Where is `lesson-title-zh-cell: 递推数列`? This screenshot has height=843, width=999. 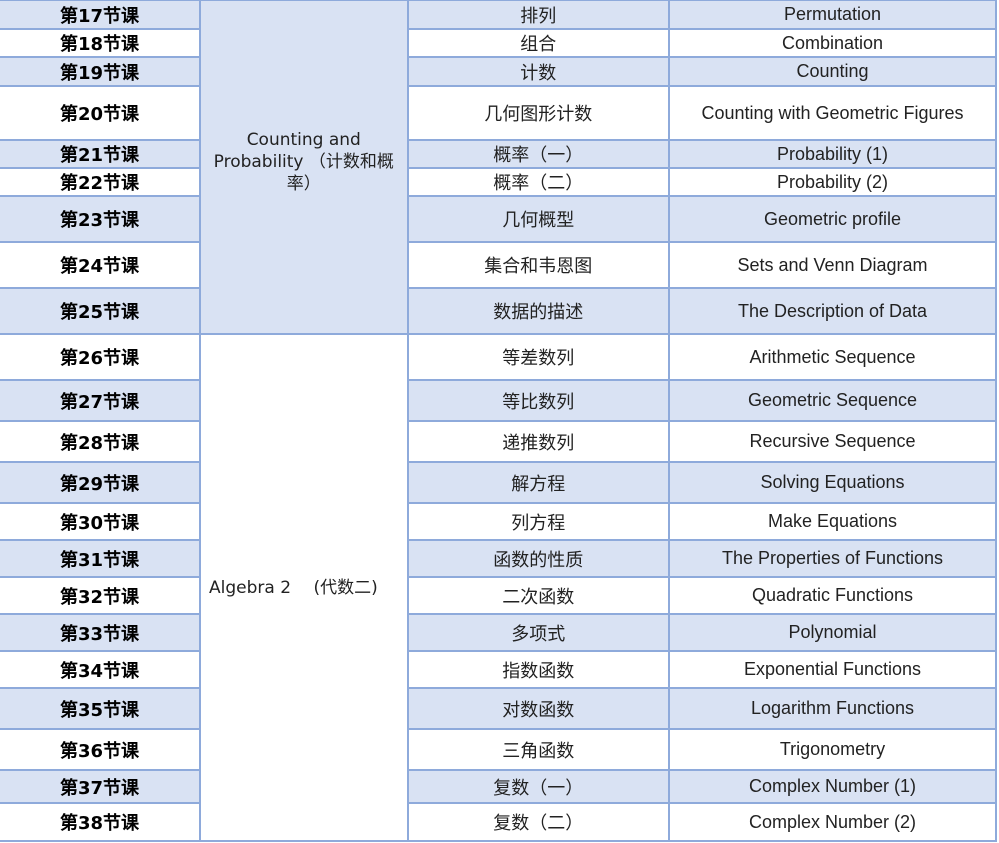
lesson-title-zh-cell: 递推数列 is located at coordinates (538, 441).